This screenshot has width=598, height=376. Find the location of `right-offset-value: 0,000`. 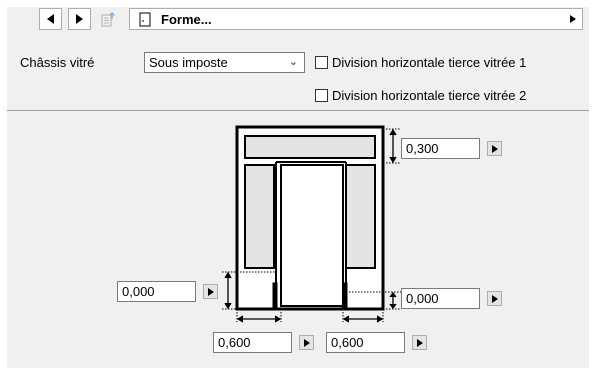

right-offset-value: 0,000 is located at coordinates (422, 298).